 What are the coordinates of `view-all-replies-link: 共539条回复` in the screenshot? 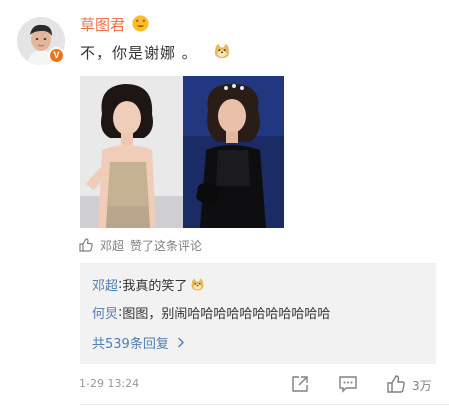 It's located at (138, 342).